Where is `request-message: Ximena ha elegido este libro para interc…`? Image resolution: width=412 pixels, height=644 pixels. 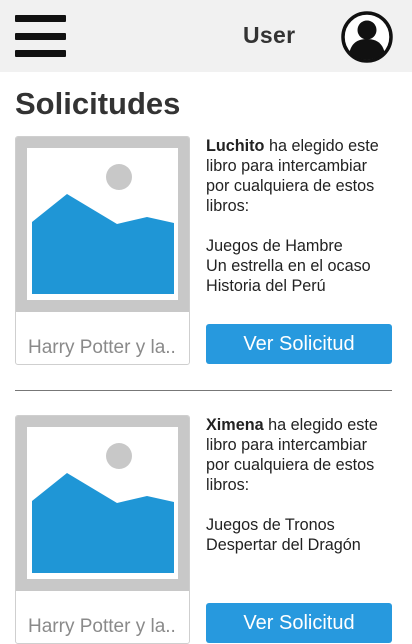 request-message: Ximena ha elegido este libro para interc… is located at coordinates (306, 455).